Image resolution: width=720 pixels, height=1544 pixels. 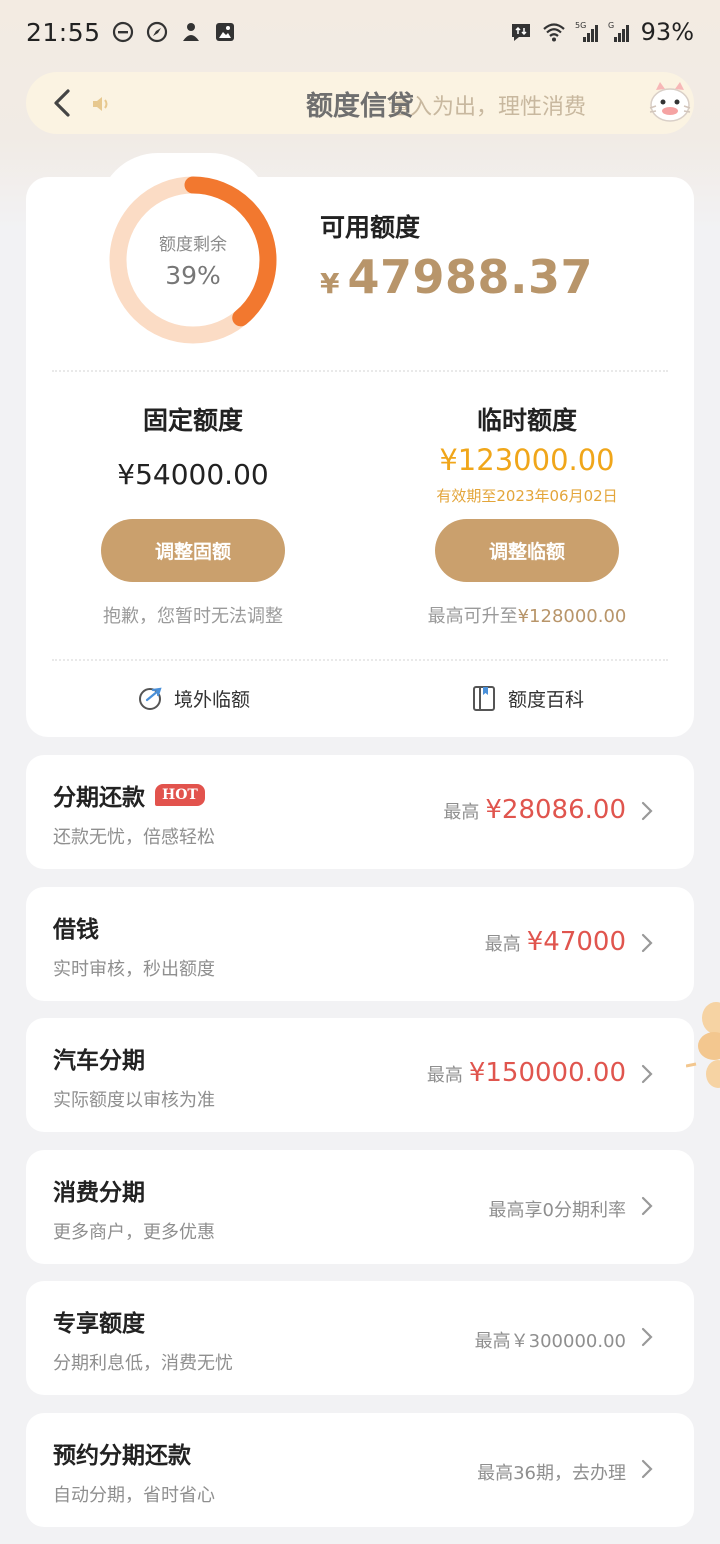 What do you see at coordinates (703, 1046) in the screenshot?
I see `floating-coin-decoration` at bounding box center [703, 1046].